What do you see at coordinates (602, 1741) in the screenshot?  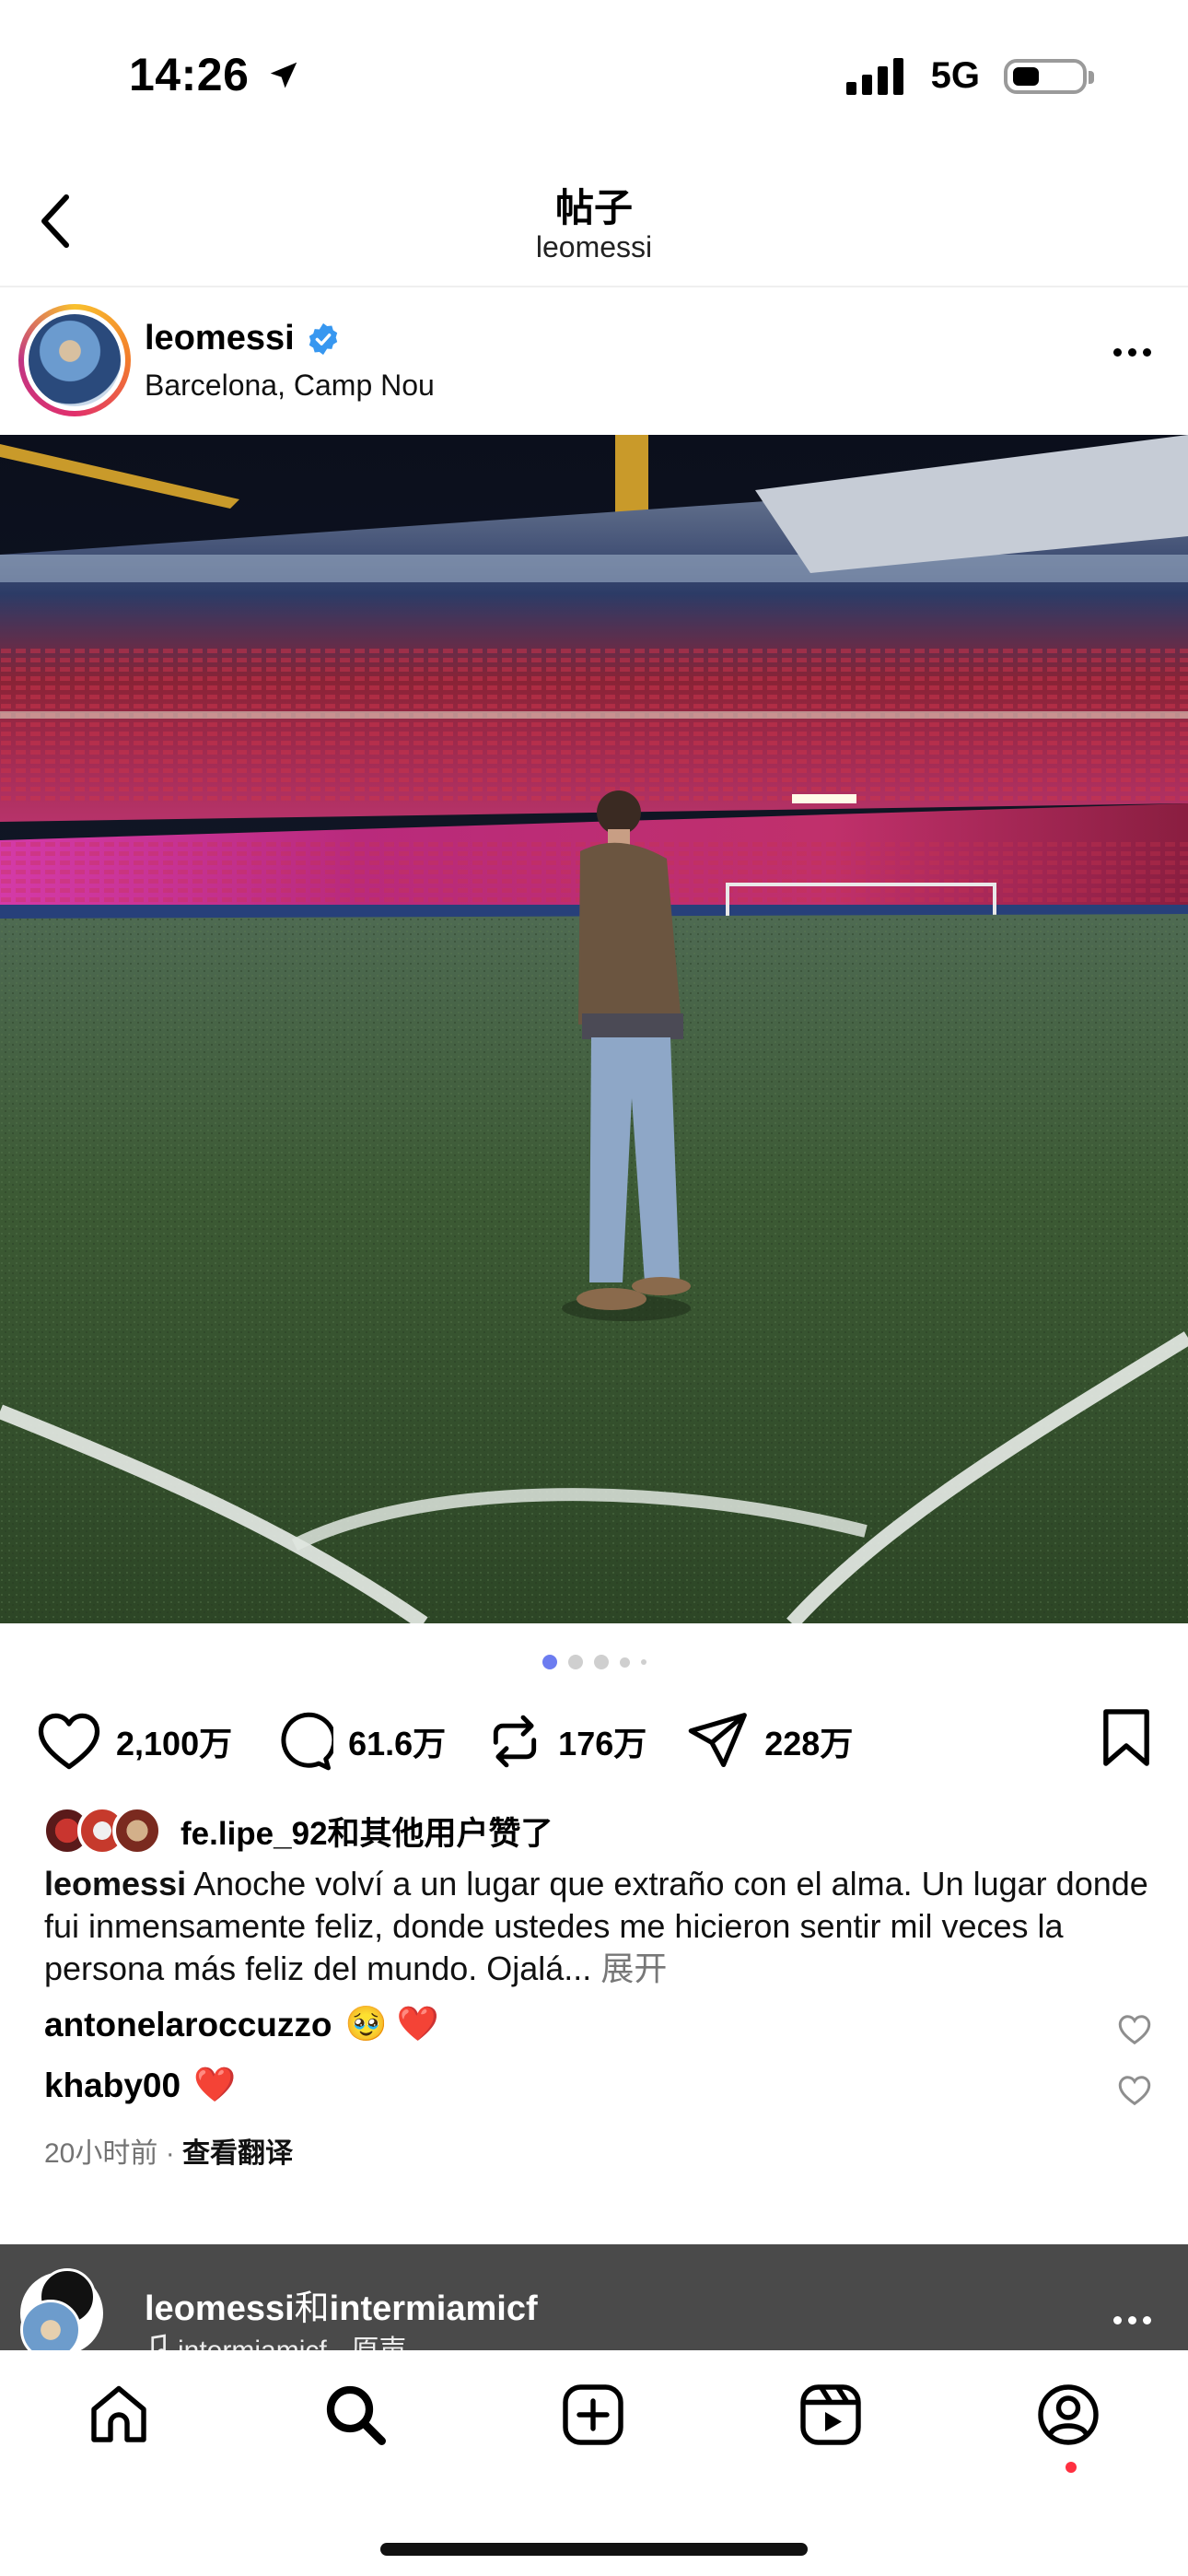 I see `repost-count: 176万` at bounding box center [602, 1741].